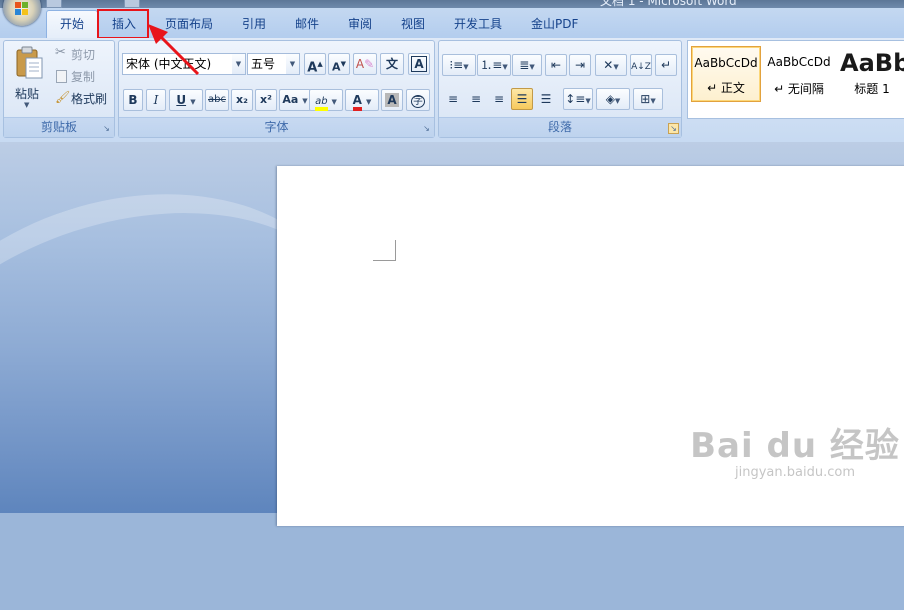 Image resolution: width=904 pixels, height=610 pixels. Describe the element at coordinates (295, 100) in the screenshot. I see `change-case-button: Aa ▼` at that location.